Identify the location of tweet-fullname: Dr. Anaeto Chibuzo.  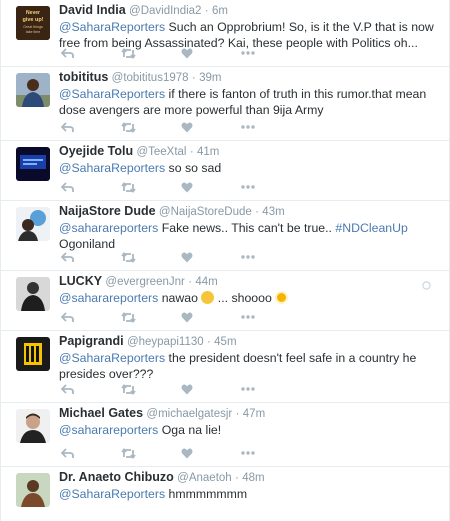
(116, 477).